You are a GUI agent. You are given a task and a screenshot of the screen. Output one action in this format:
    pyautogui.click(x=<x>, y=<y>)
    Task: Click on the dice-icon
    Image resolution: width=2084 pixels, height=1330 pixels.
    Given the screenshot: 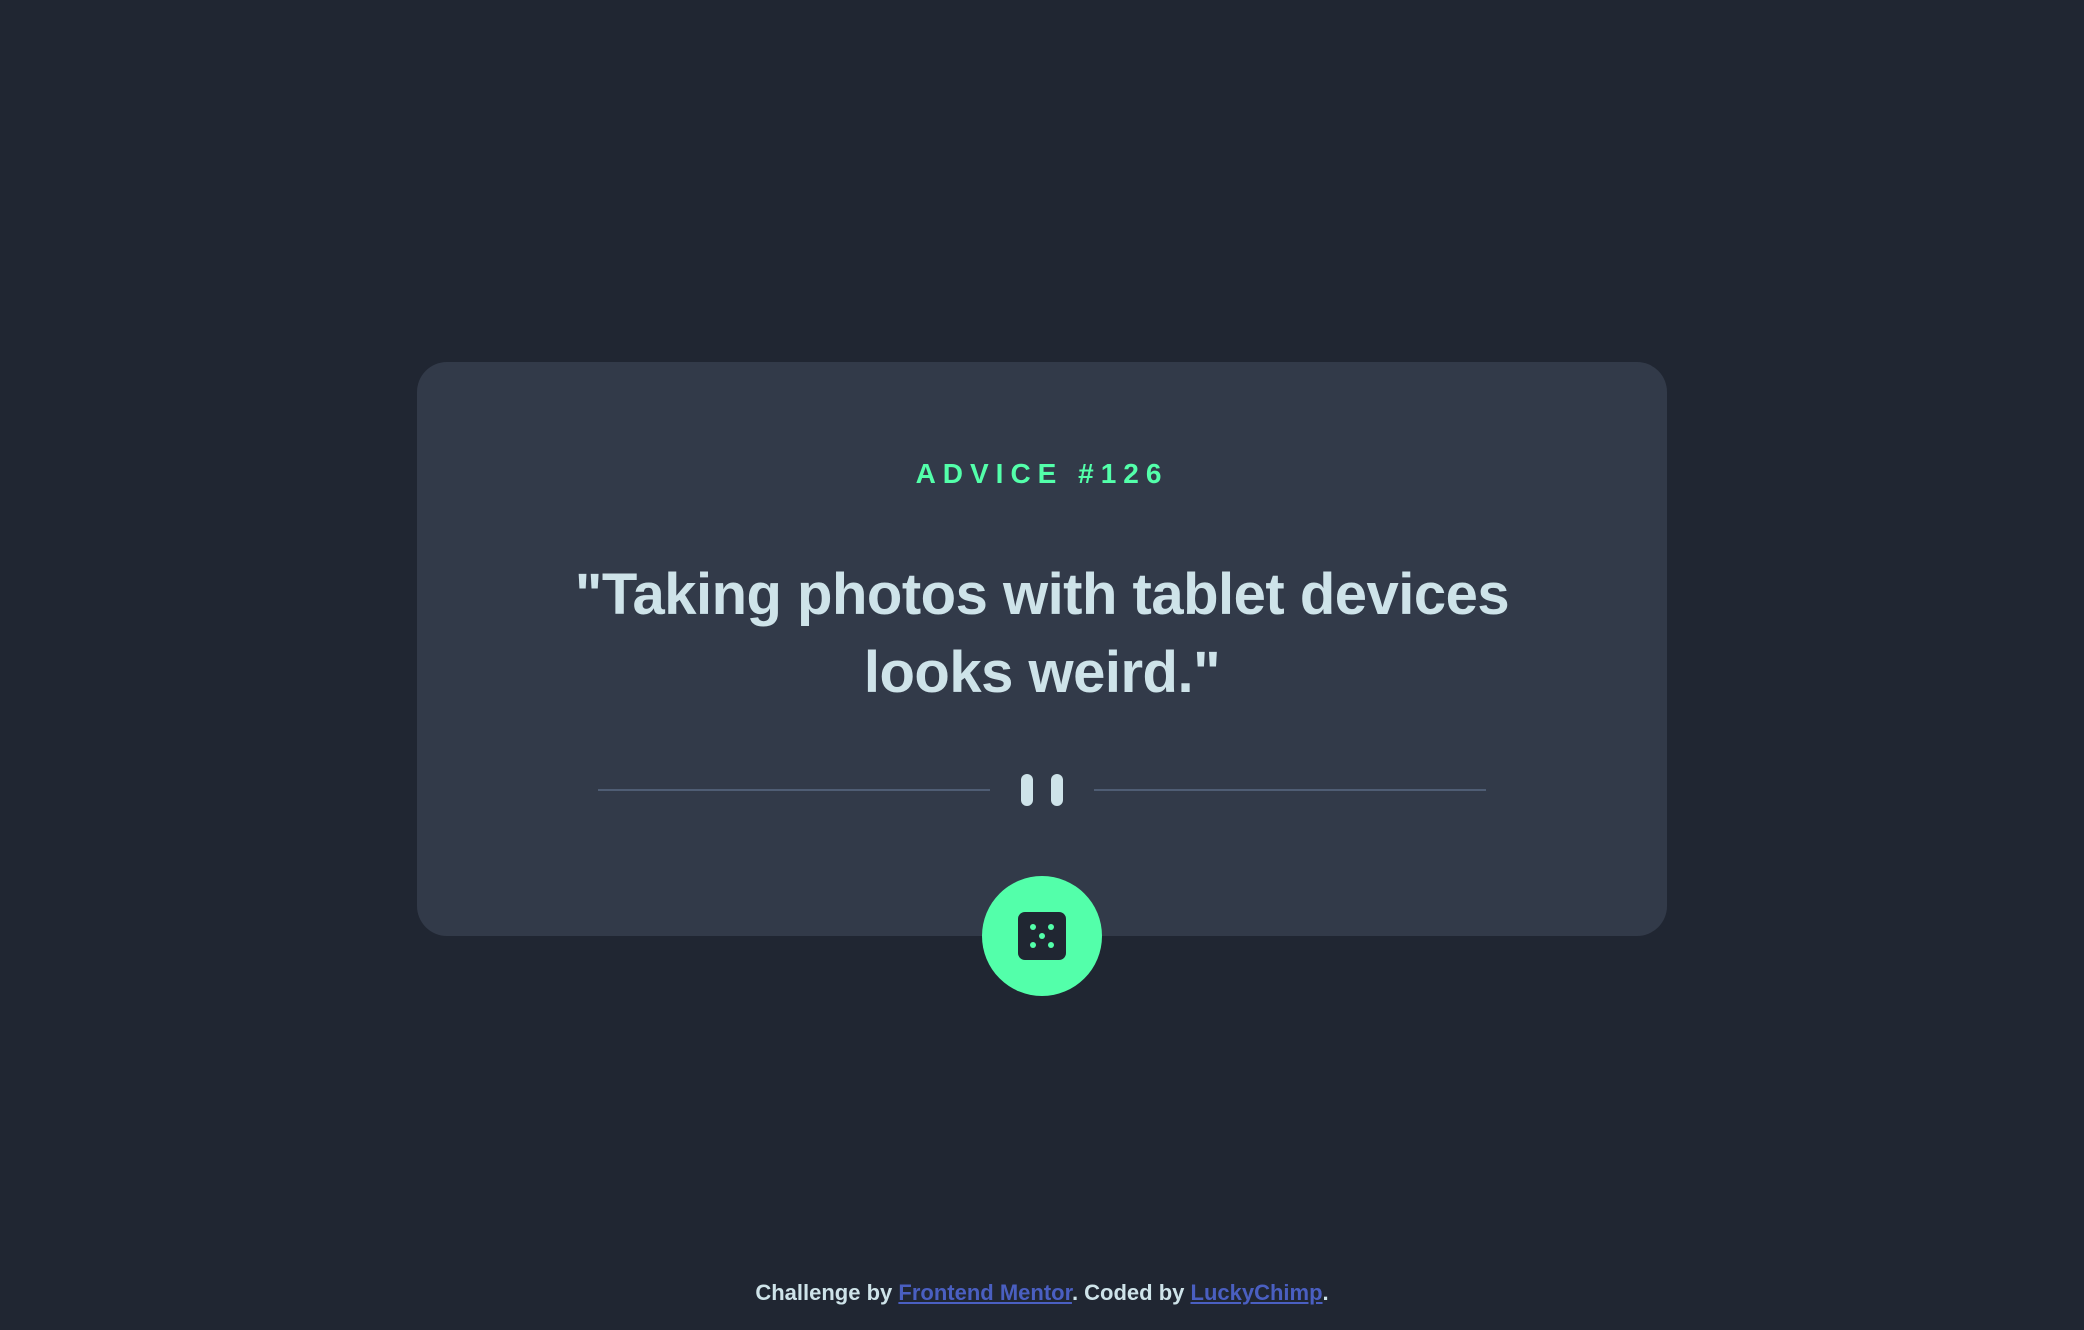 What is the action you would take?
    pyautogui.click(x=1042, y=936)
    